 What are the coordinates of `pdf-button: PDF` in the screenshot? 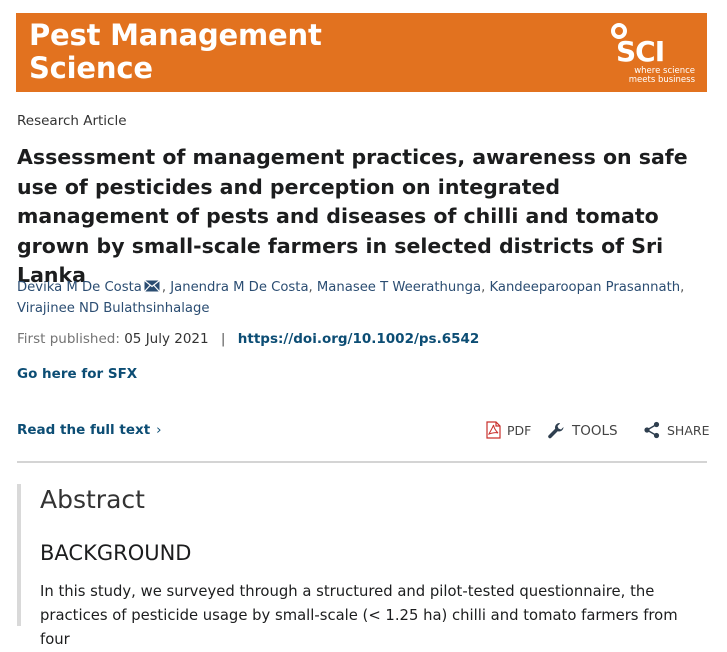 It's located at (508, 430).